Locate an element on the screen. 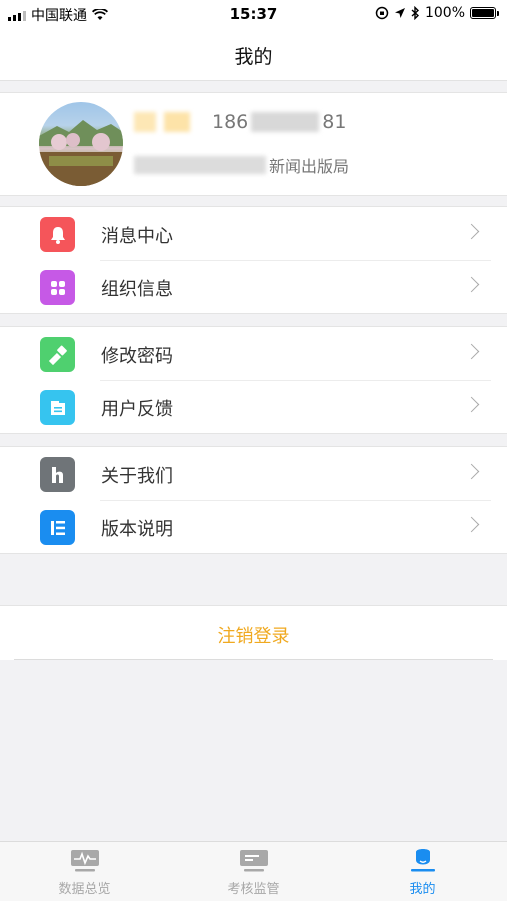 The image size is (507, 901). tab-label: 数据总览 is located at coordinates (84, 889).